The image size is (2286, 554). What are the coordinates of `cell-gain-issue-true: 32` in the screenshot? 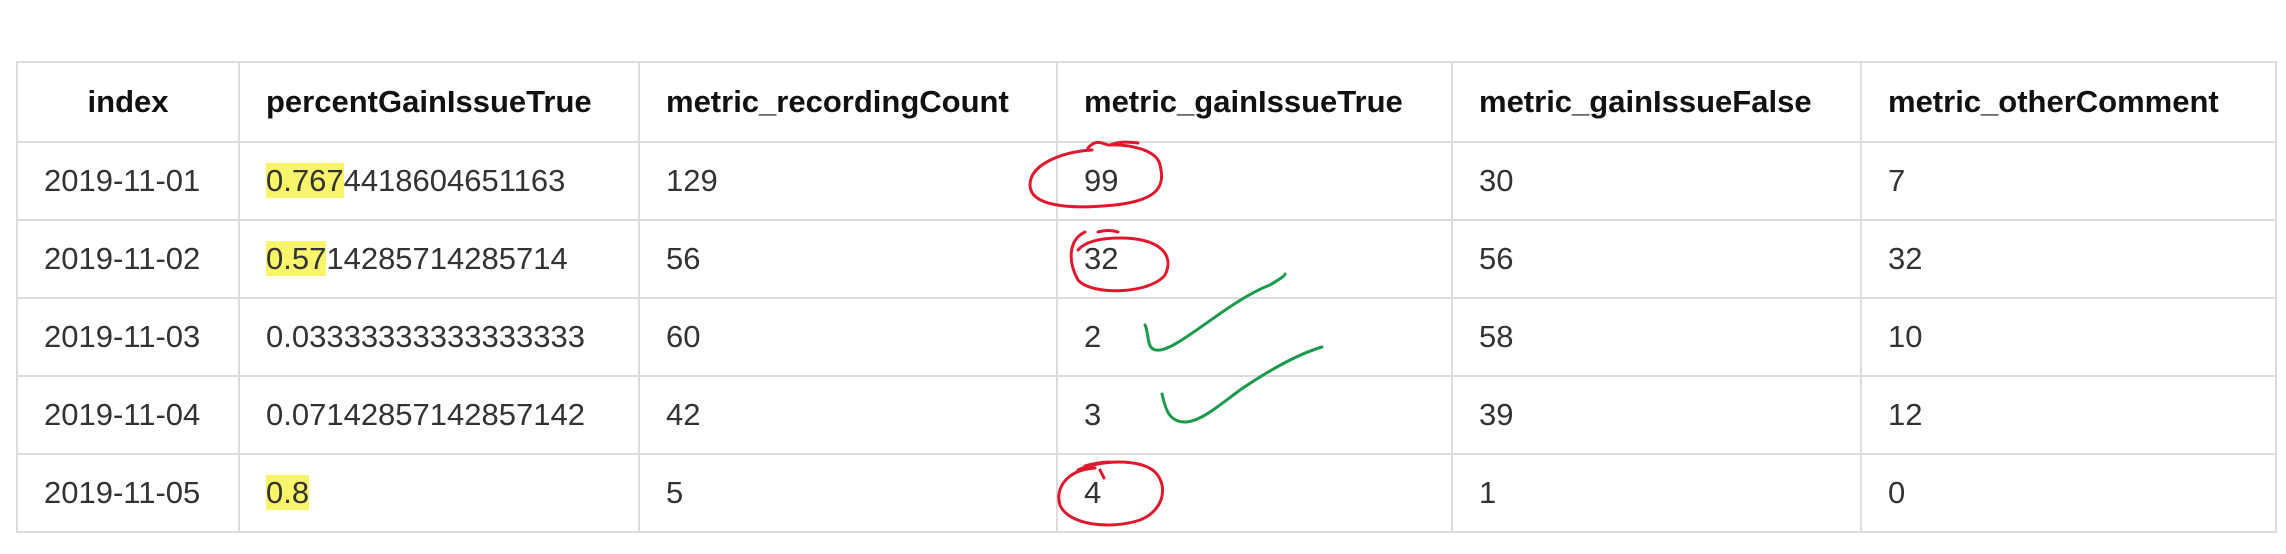 It's located at (1254, 259).